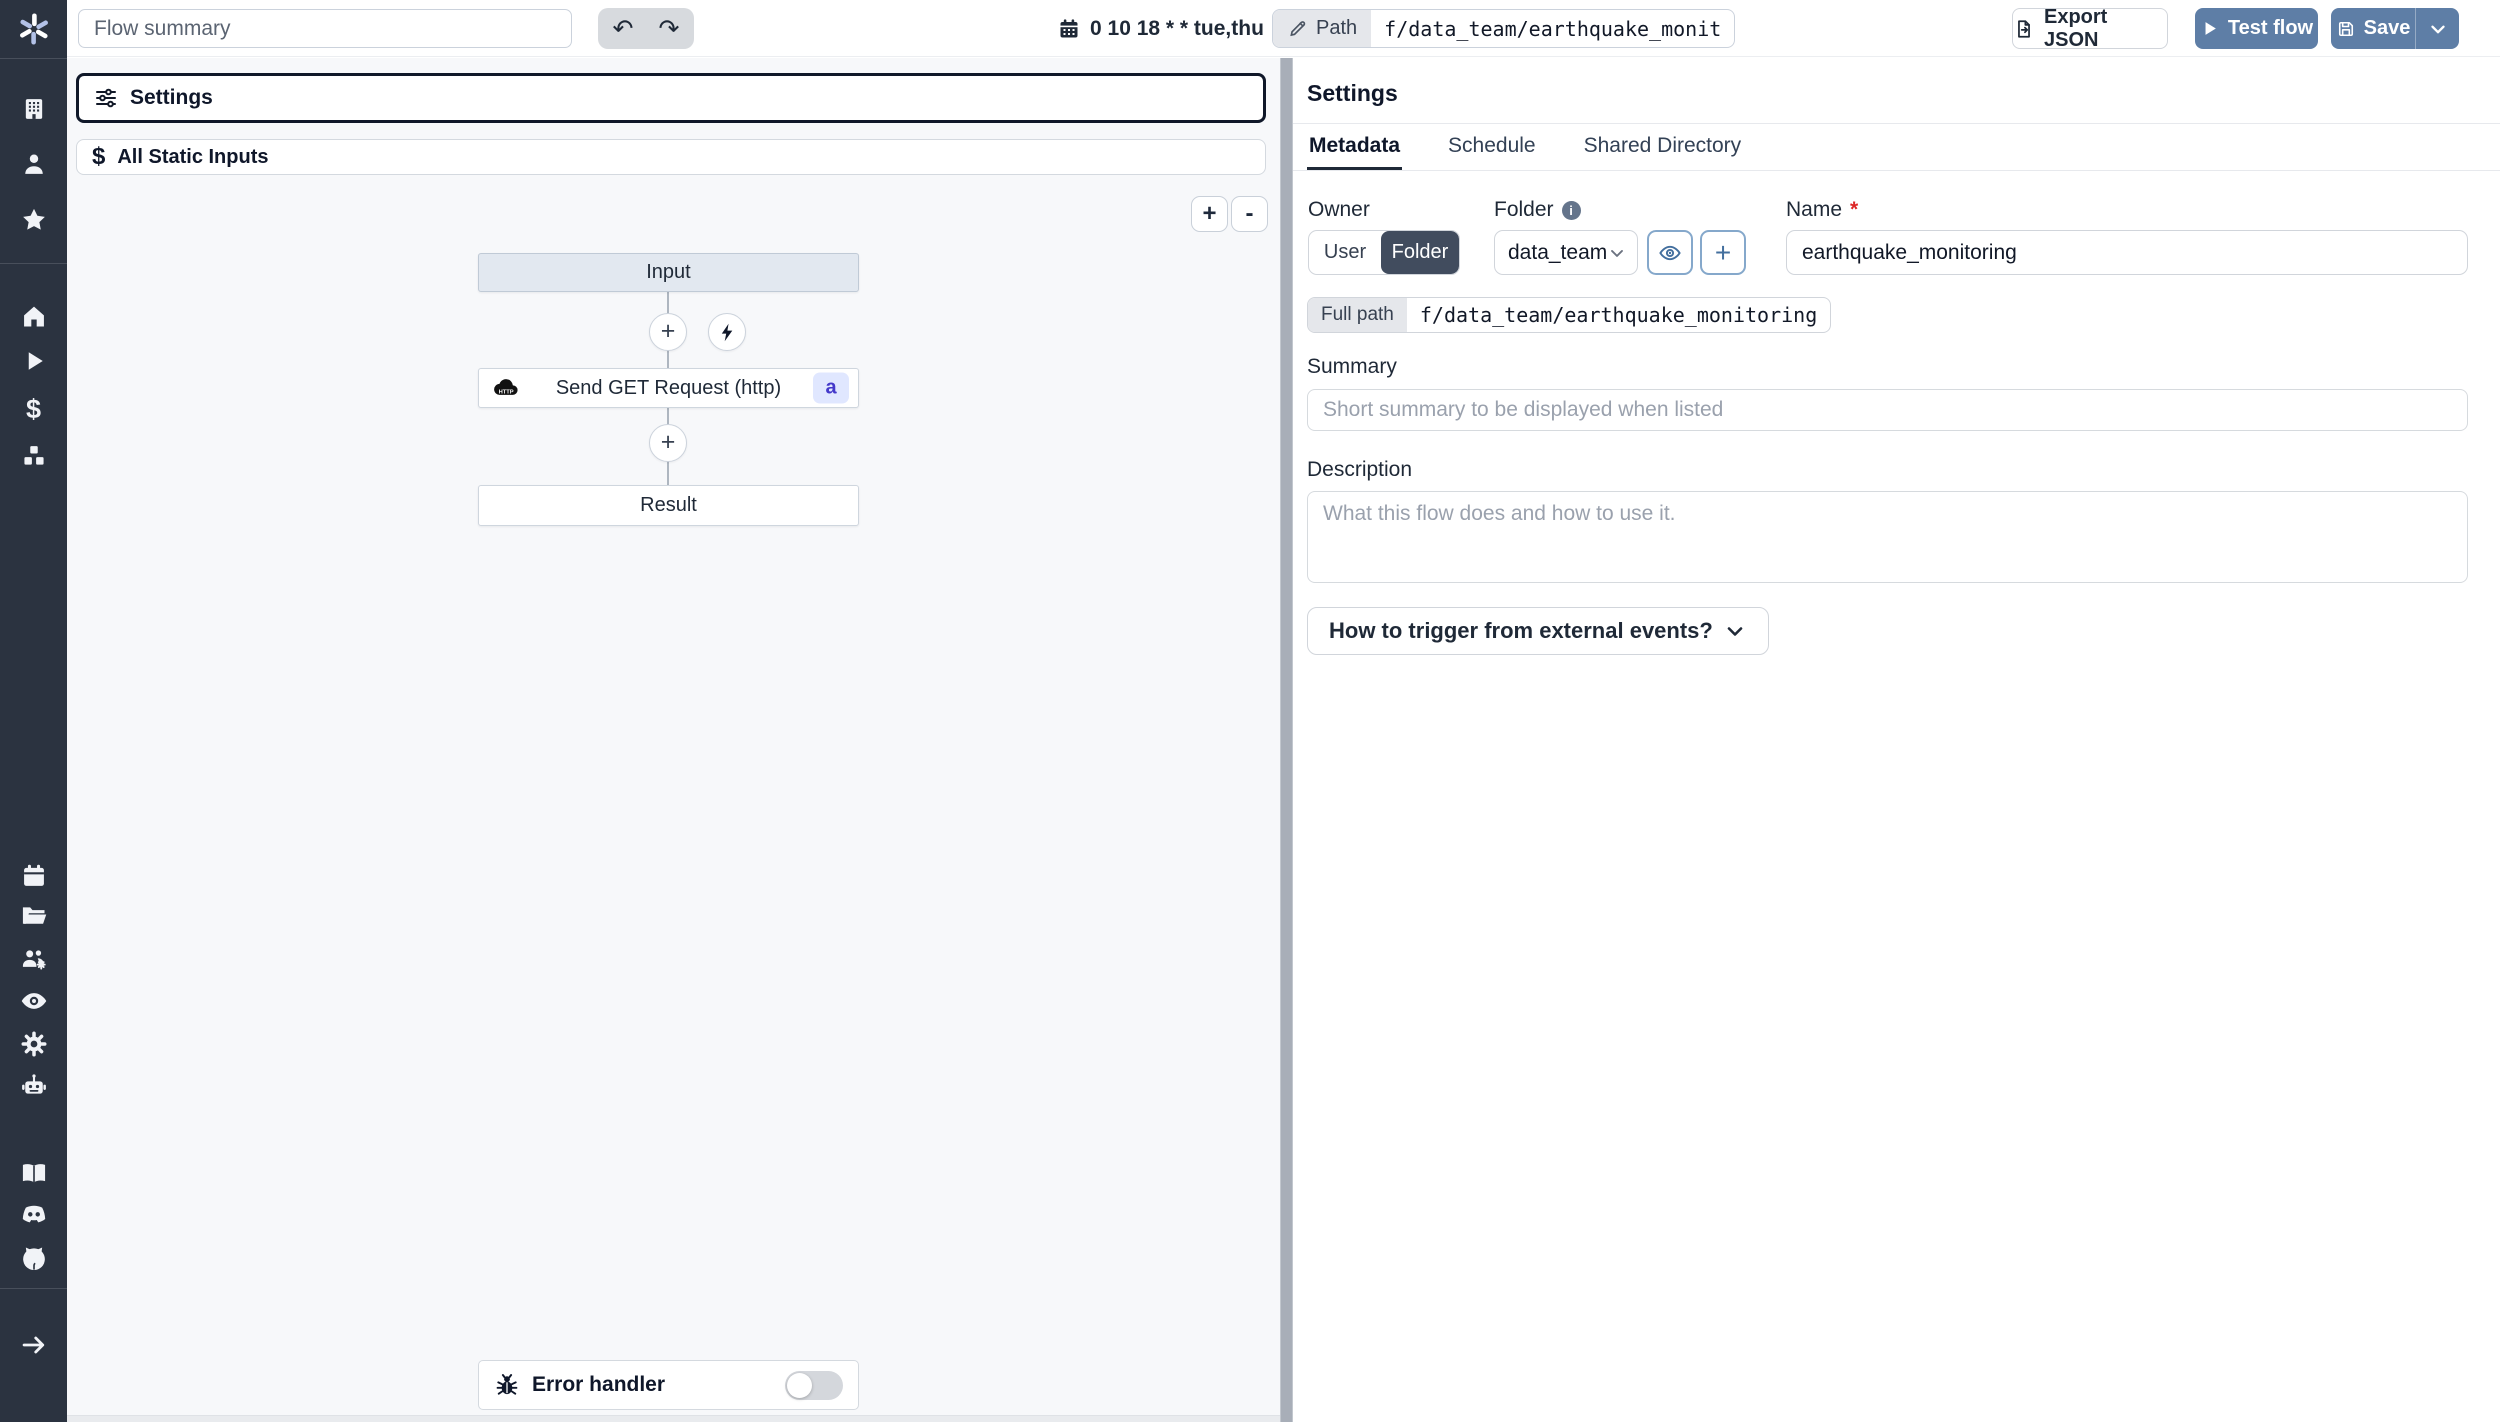 This screenshot has height=1422, width=2500. I want to click on owner-toggle-group: User Folder, so click(1384, 252).